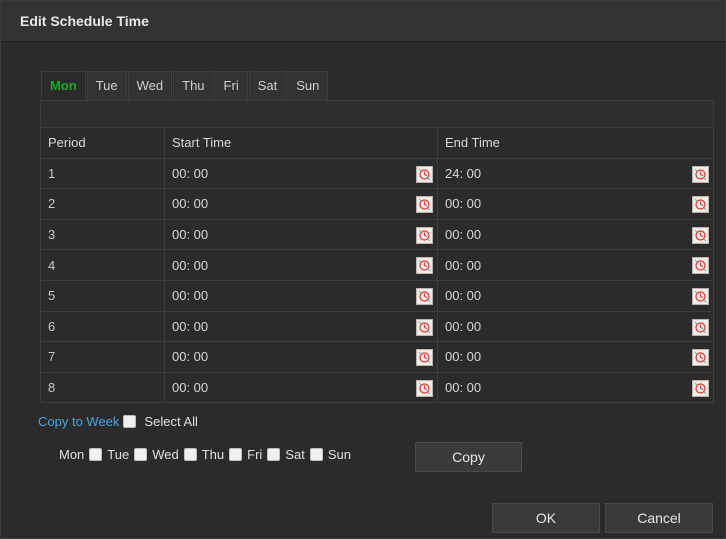 The height and width of the screenshot is (539, 726). I want to click on period-number: 5, so click(103, 296).